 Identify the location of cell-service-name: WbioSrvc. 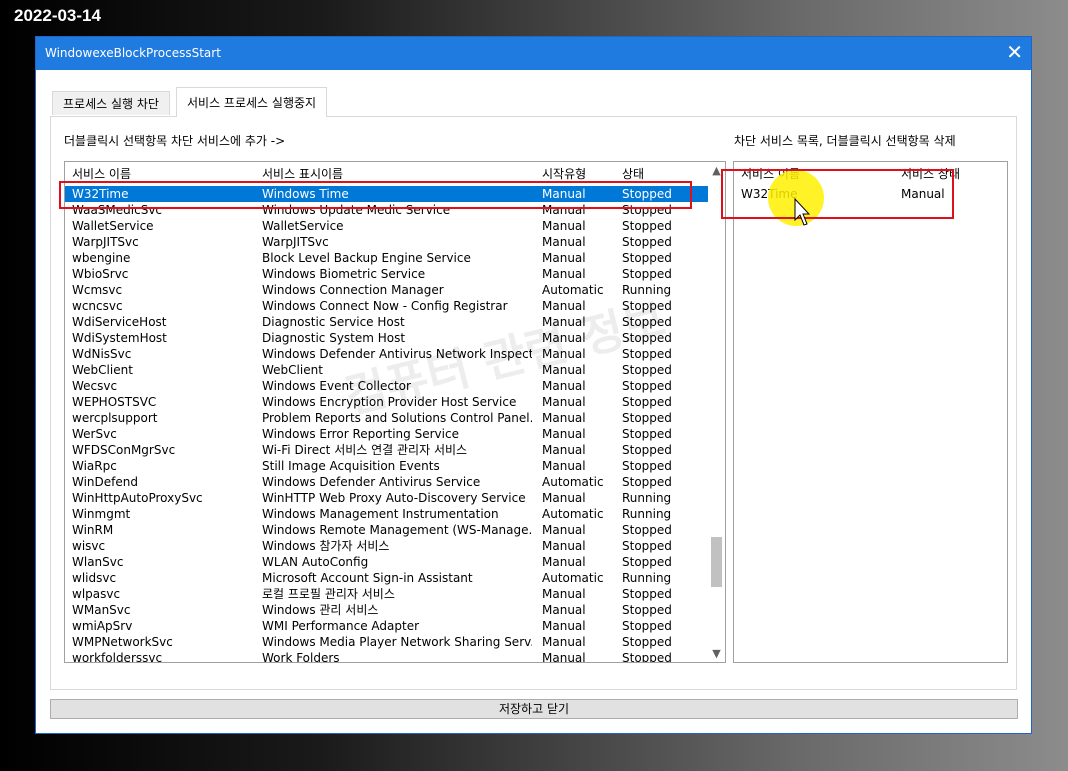
(100, 274).